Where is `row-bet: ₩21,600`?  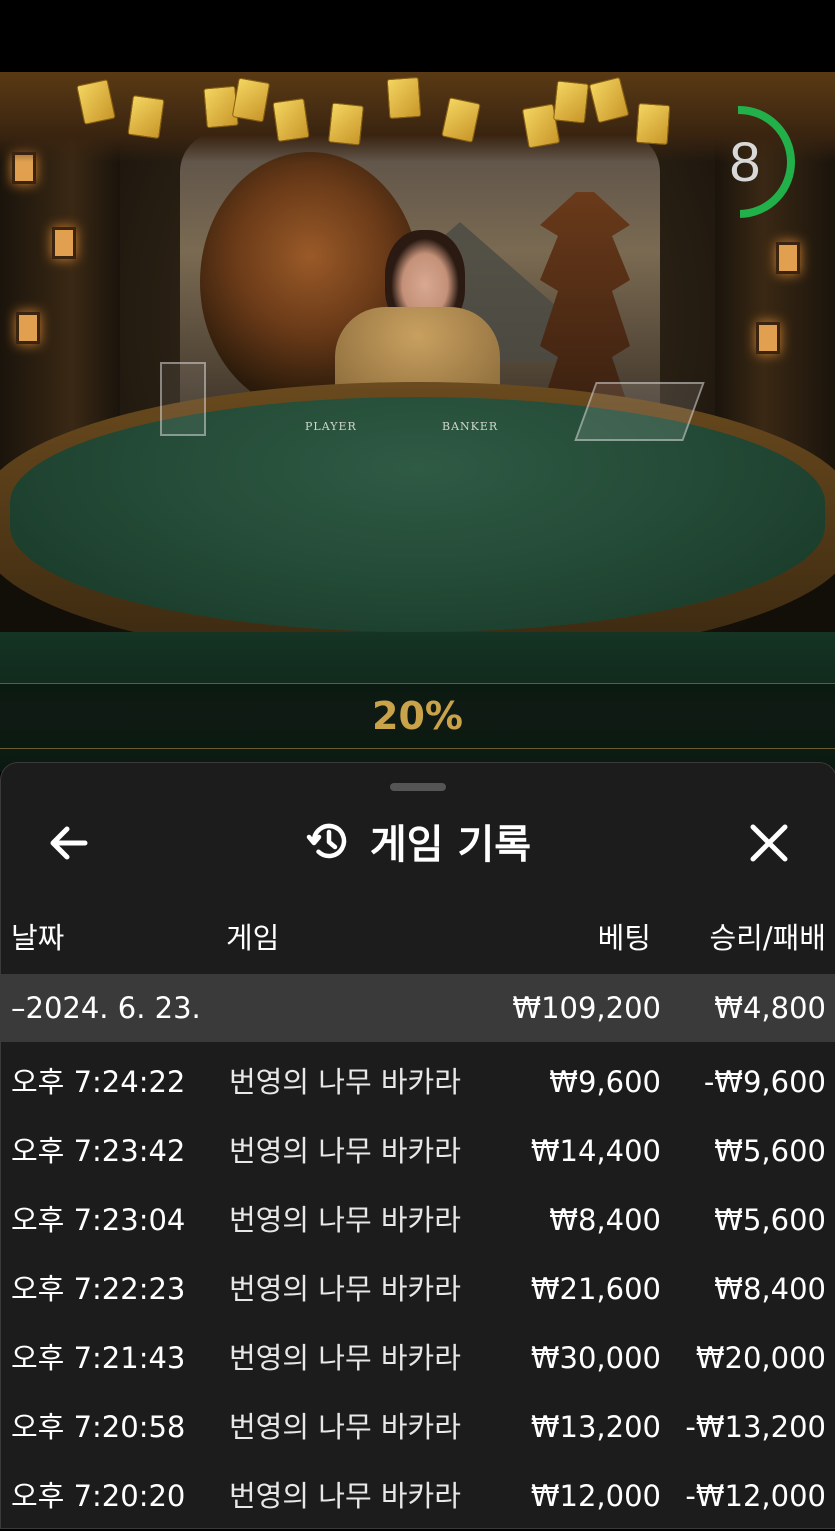
row-bet: ₩21,600 is located at coordinates (595, 1289).